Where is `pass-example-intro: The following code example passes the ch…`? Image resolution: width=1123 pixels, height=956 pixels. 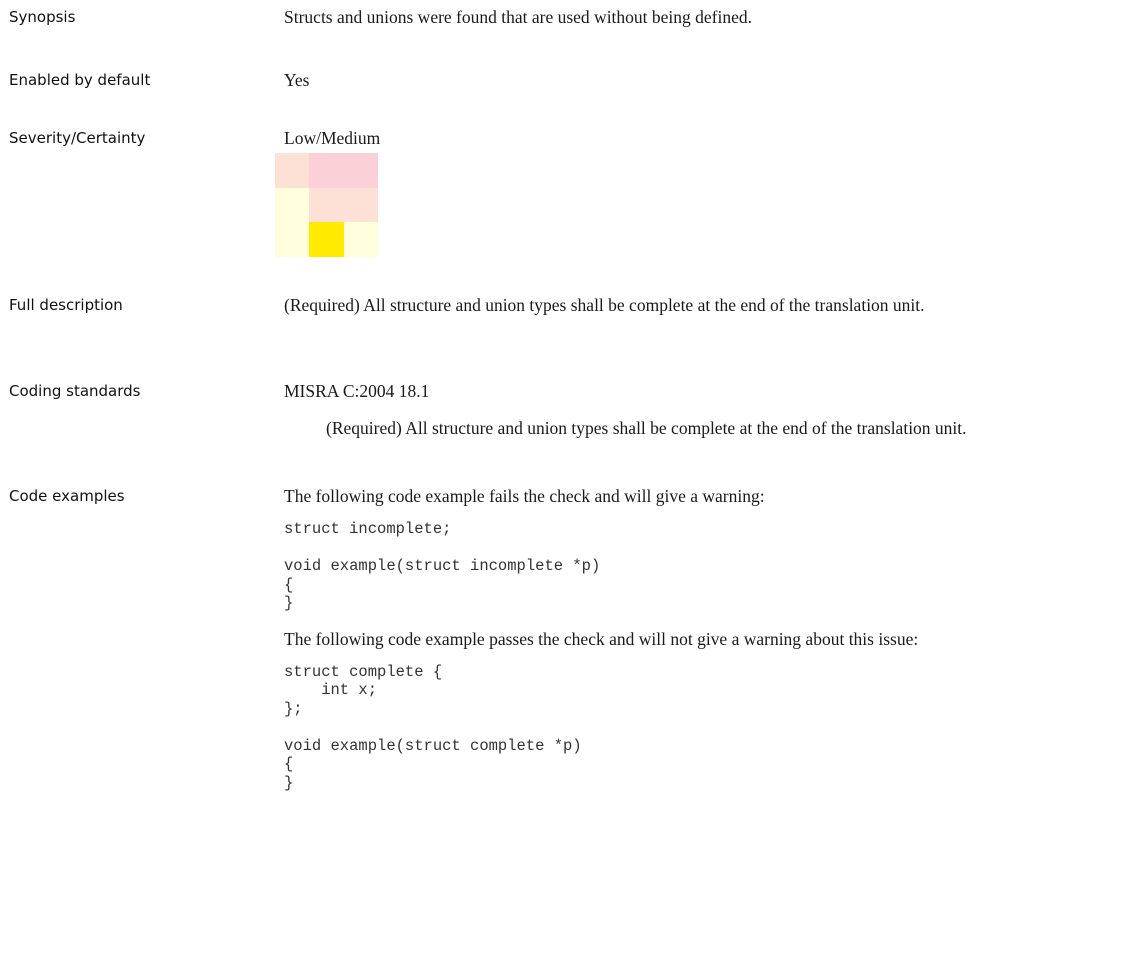
pass-example-intro: The following code example passes the ch… is located at coordinates (601, 638).